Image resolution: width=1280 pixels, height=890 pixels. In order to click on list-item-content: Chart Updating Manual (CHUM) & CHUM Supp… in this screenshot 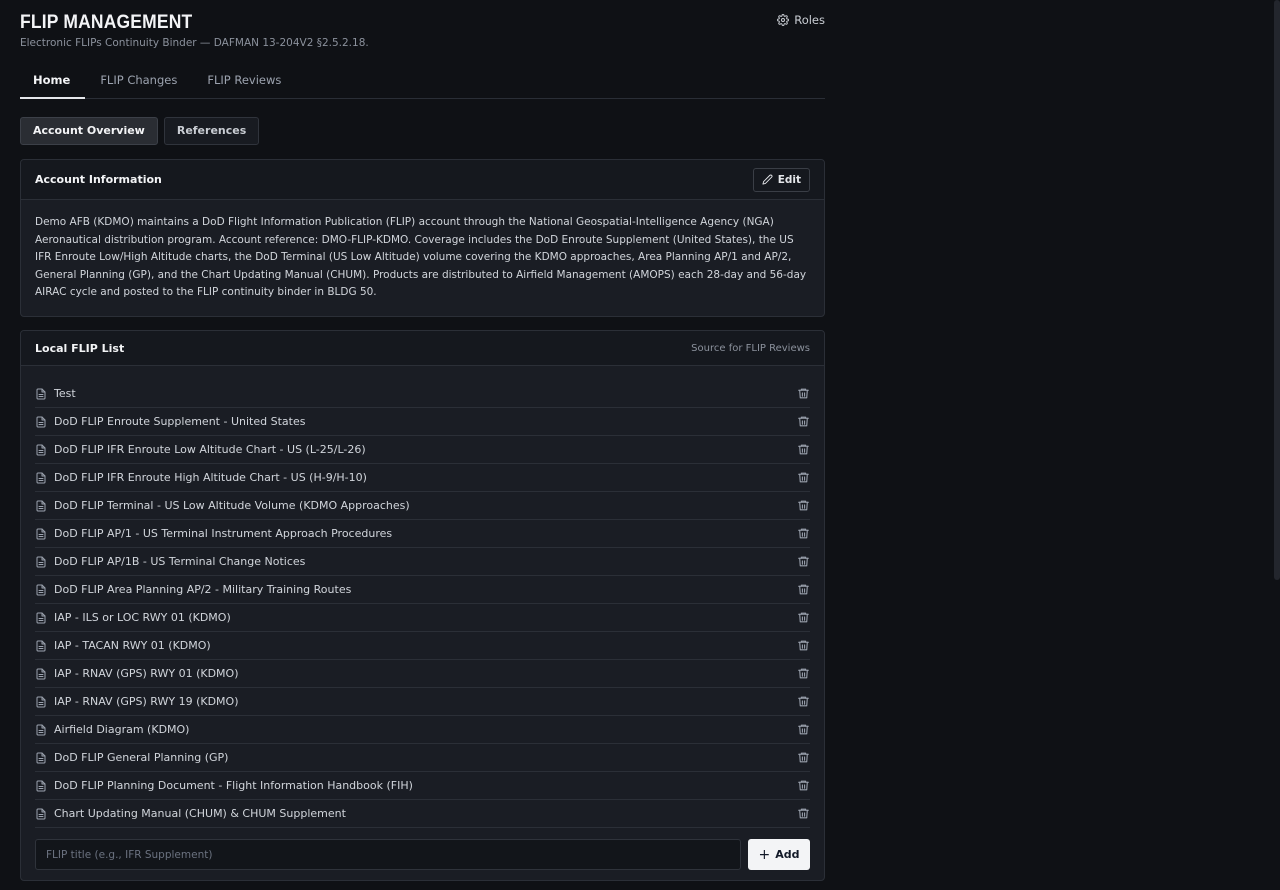, I will do `click(190, 813)`.